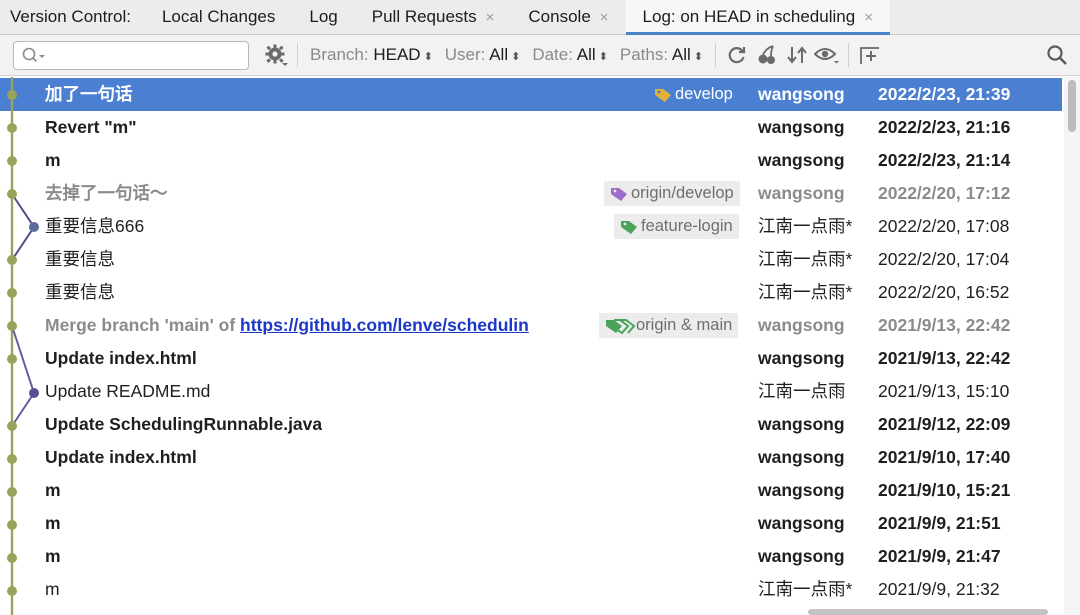 Image resolution: width=1080 pixels, height=615 pixels. I want to click on tab-local-changes: Local Changes, so click(218, 17).